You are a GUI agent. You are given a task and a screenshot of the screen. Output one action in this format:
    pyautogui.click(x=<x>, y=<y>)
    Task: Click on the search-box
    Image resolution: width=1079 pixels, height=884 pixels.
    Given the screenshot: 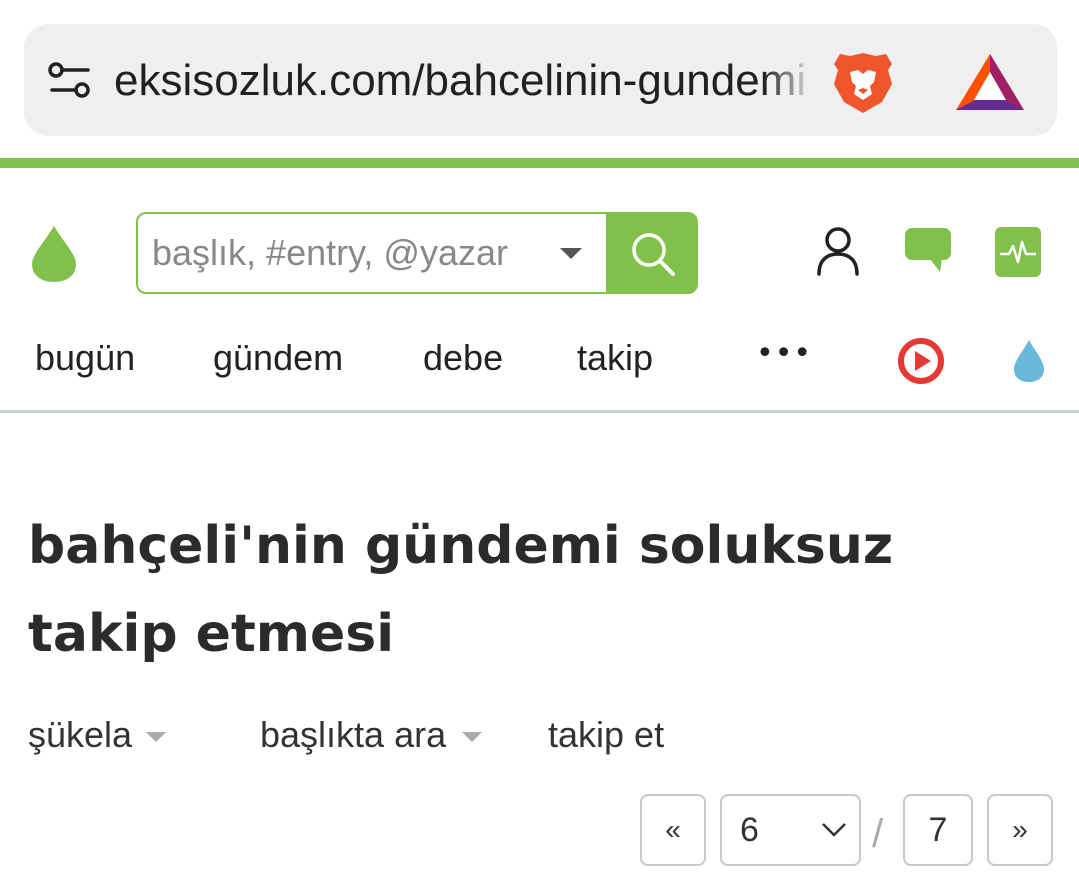 What is the action you would take?
    pyautogui.click(x=372, y=253)
    